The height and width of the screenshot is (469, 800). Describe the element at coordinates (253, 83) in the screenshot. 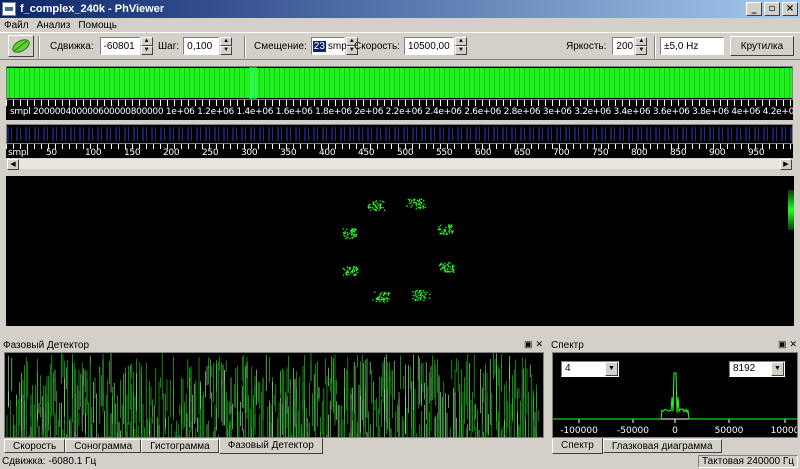

I see `overview-selection` at that location.